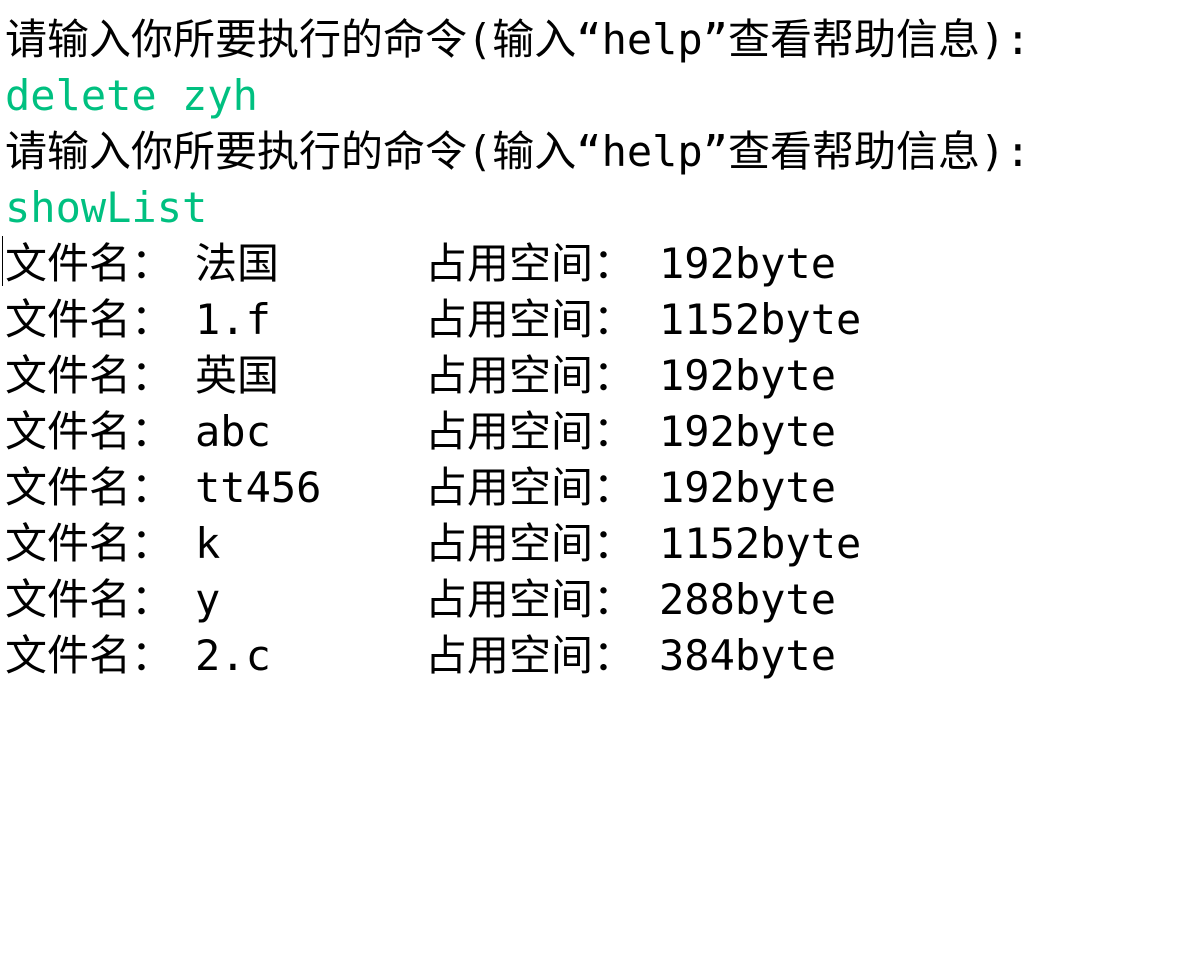 Image resolution: width=1203 pixels, height=964 pixels. Describe the element at coordinates (258, 487) in the screenshot. I see `file-name: tt456` at that location.